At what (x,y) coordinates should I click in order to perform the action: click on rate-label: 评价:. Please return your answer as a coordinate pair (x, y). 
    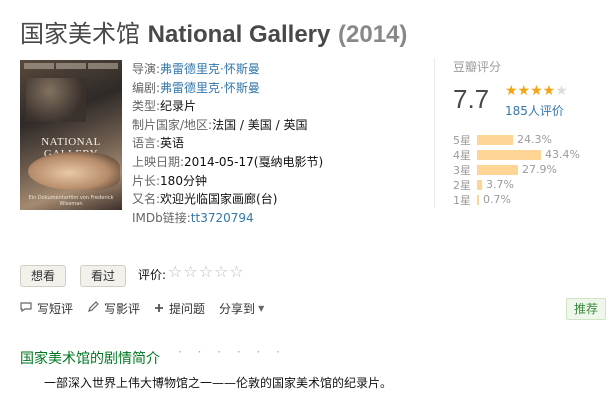
    Looking at the image, I should click on (152, 275).